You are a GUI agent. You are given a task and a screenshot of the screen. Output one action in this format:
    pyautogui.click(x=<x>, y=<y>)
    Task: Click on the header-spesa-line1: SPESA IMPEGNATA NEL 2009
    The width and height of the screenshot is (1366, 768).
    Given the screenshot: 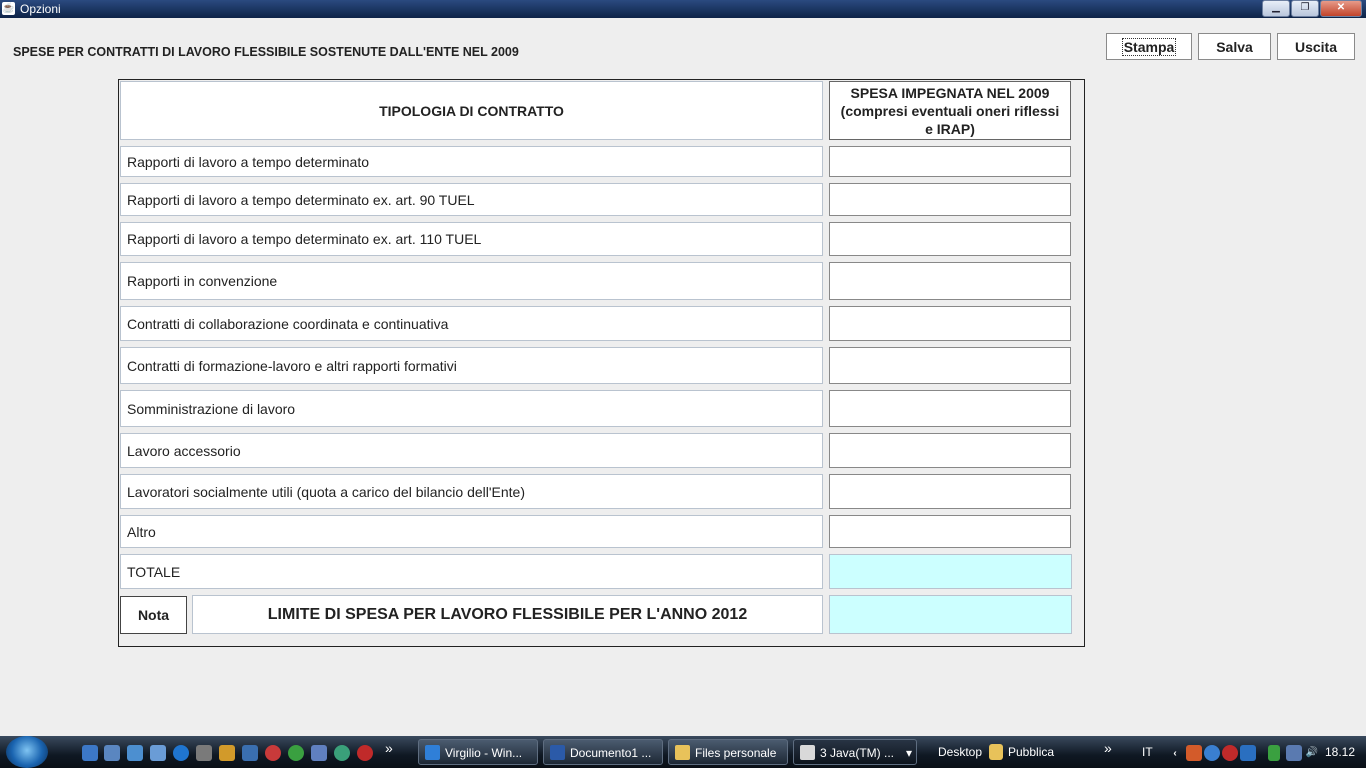 What is the action you would take?
    pyautogui.click(x=950, y=92)
    